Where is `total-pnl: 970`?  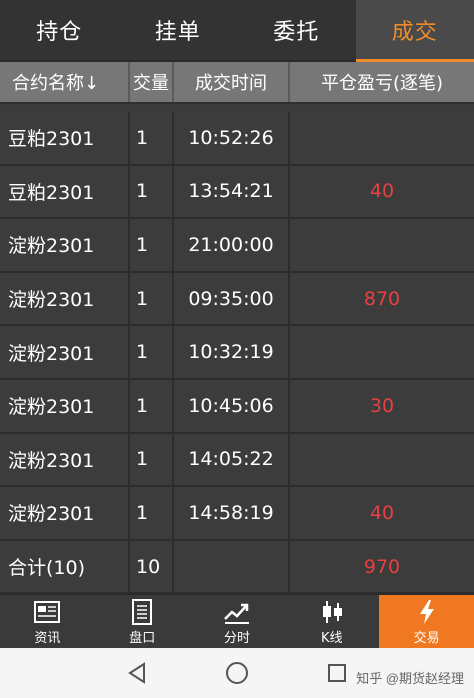
total-pnl: 970 is located at coordinates (382, 566).